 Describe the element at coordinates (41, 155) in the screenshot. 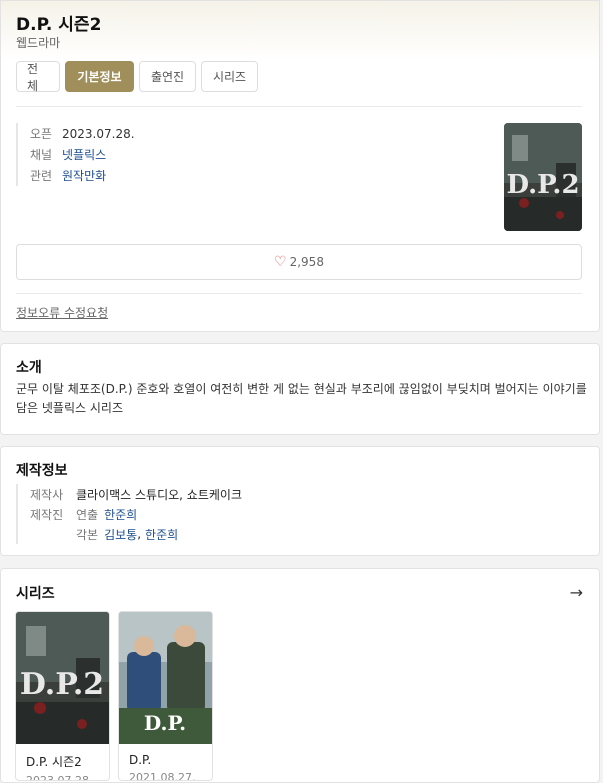

I see `info-label: 채널` at that location.